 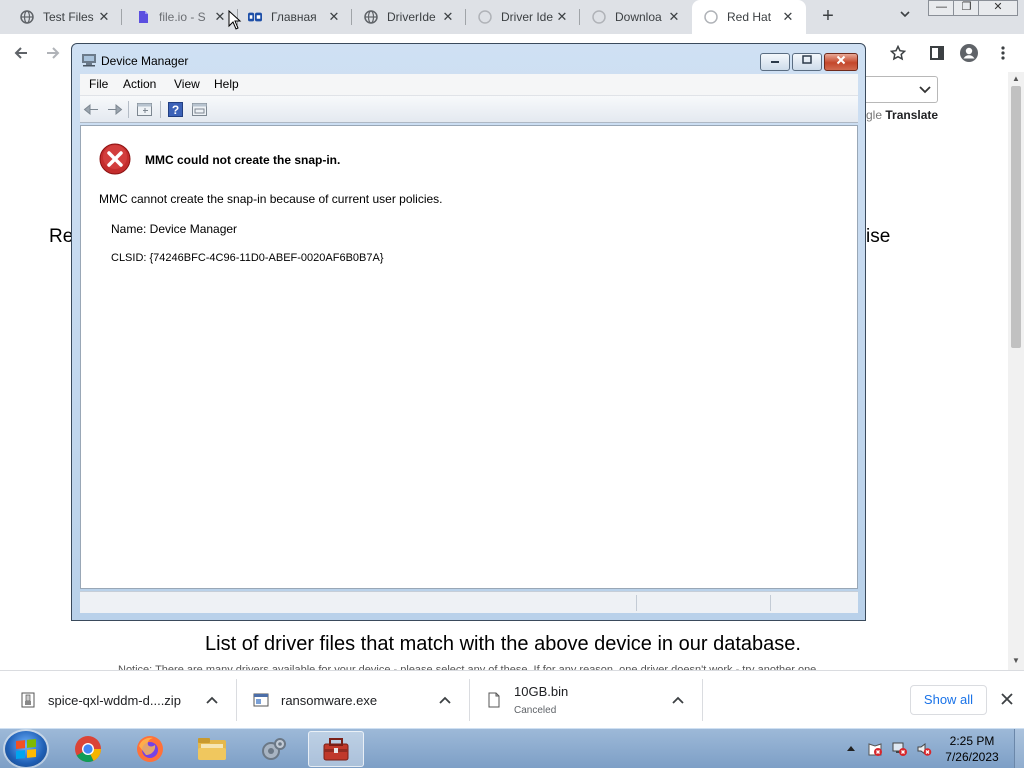 What do you see at coordinates (775, 62) in the screenshot?
I see `dm-minimize-button` at bounding box center [775, 62].